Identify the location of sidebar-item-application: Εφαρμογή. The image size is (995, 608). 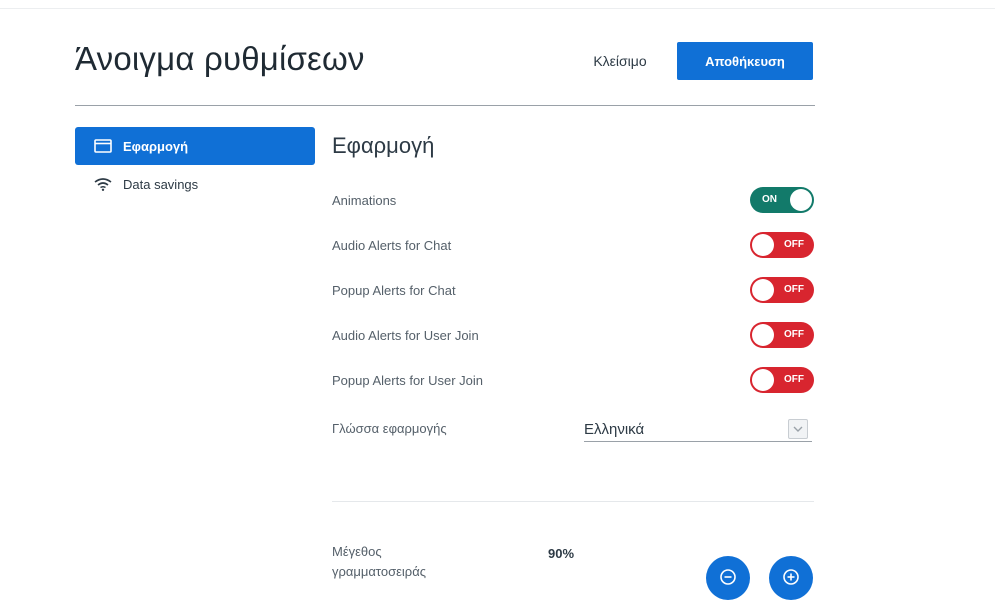
(195, 146).